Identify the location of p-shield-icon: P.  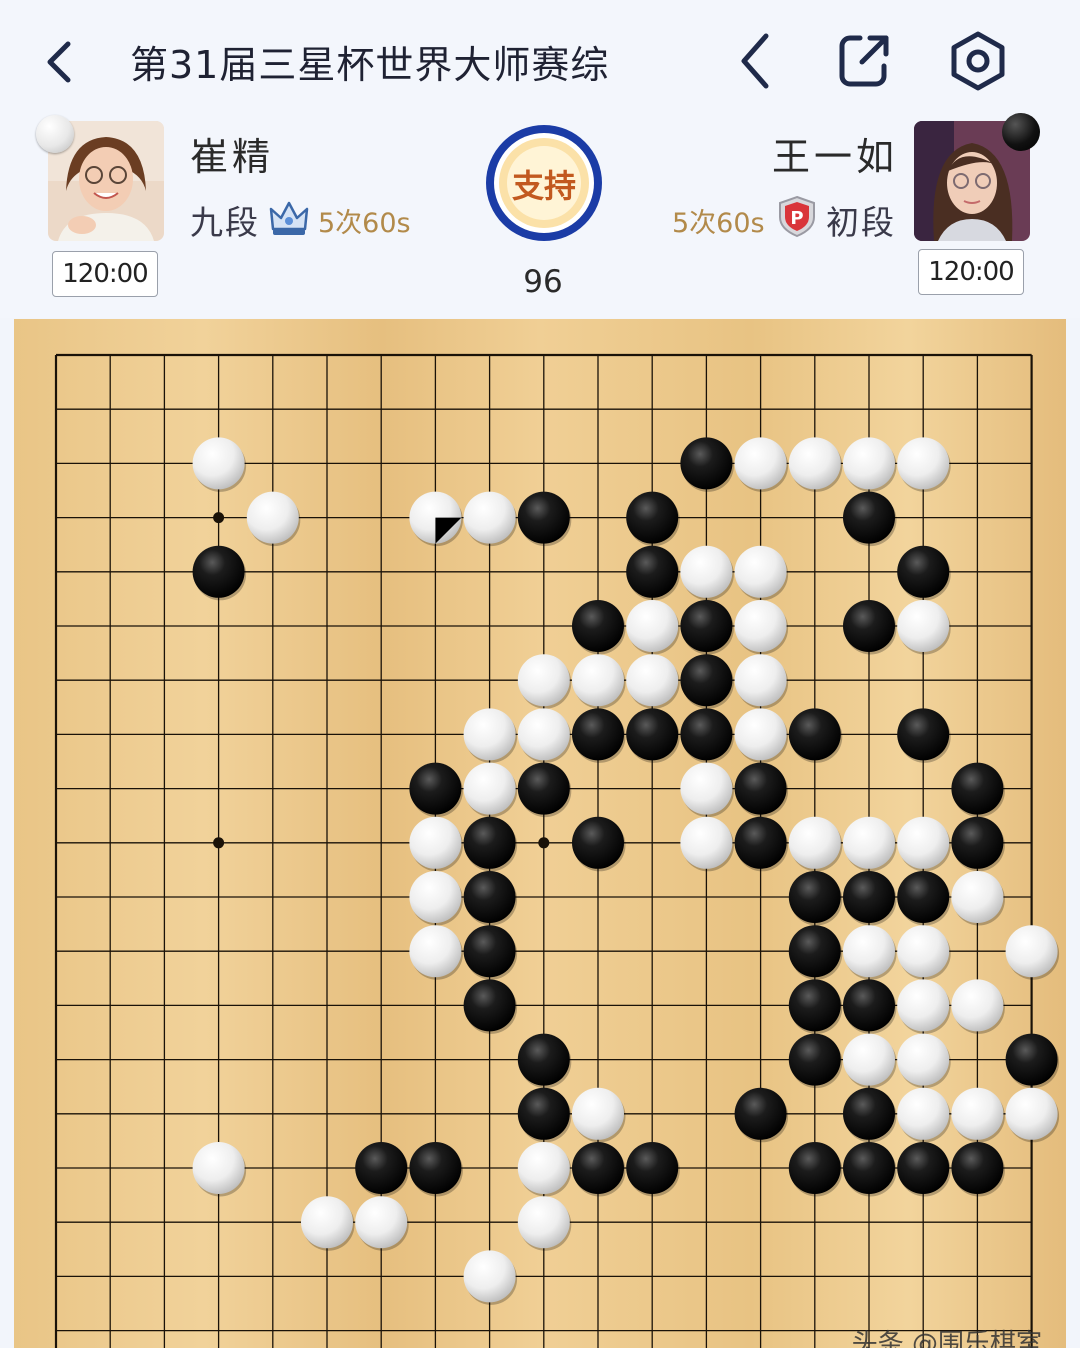
(797, 216).